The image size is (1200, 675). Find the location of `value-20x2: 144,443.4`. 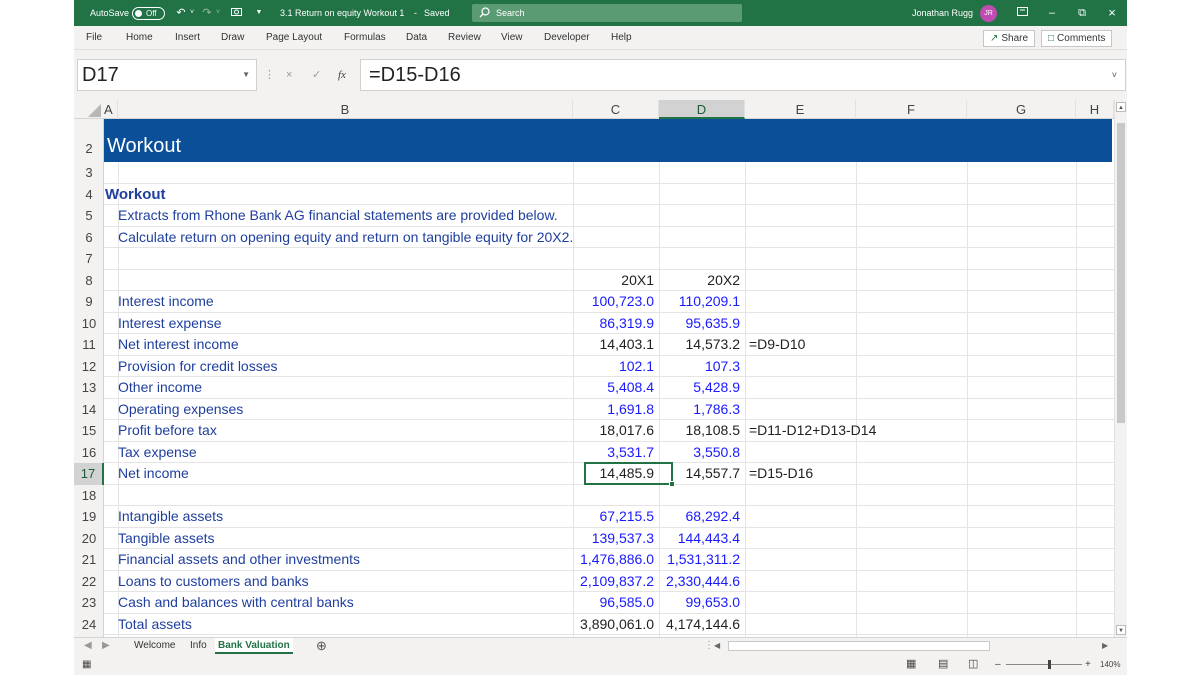

value-20x2: 144,443.4 is located at coordinates (699, 538).